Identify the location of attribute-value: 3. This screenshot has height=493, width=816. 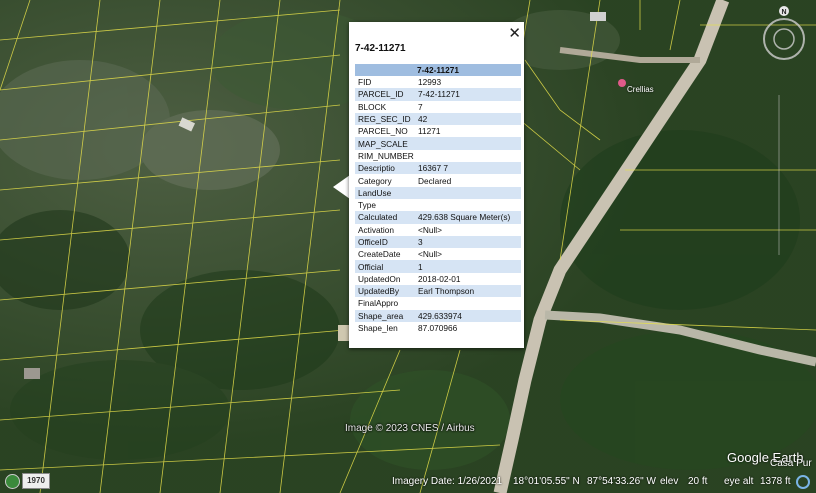
(468, 242).